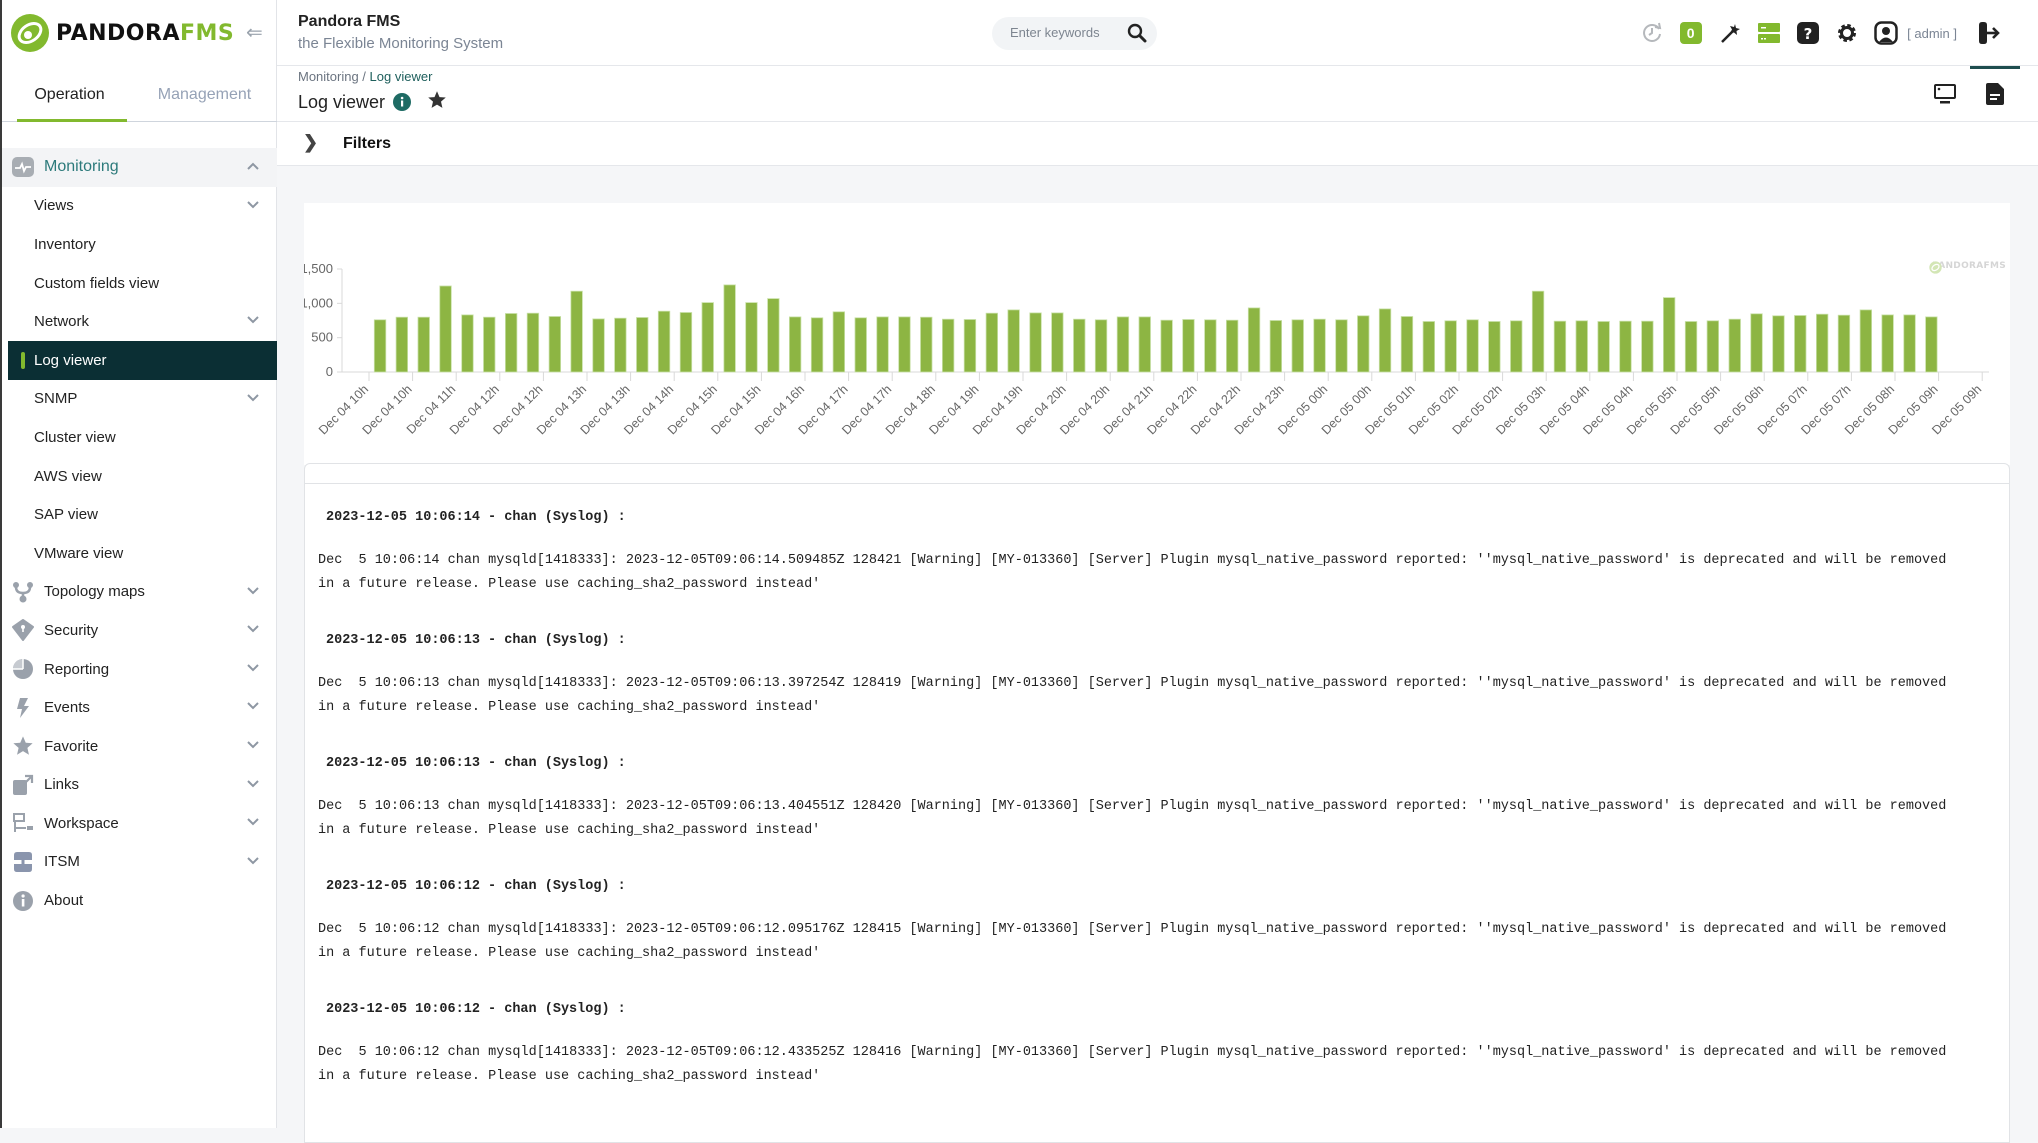 The width and height of the screenshot is (2038, 1143). I want to click on tab-document-view, so click(1995, 94).